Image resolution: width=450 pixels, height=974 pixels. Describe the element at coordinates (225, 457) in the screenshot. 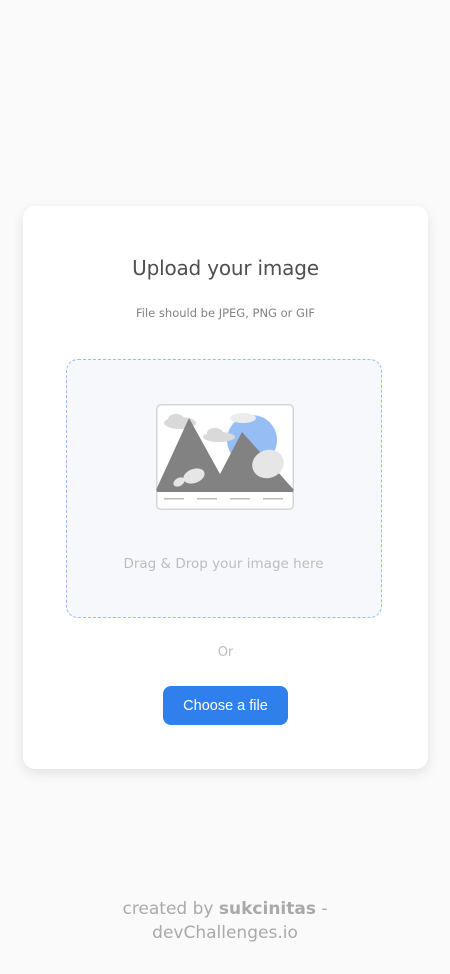

I see `image-placeholder-icon` at that location.